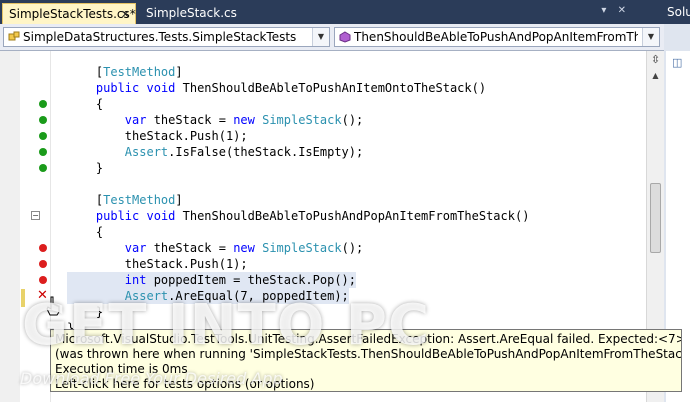 The image size is (690, 402). What do you see at coordinates (125, 14) in the screenshot?
I see `close-icon: ✕` at bounding box center [125, 14].